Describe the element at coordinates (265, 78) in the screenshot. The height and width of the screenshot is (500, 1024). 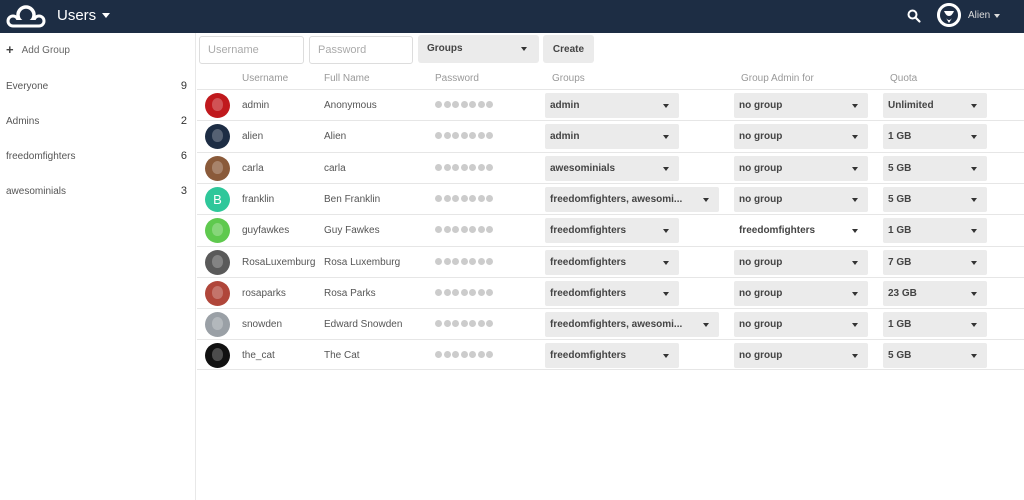
I see `column-header-username: Username` at that location.